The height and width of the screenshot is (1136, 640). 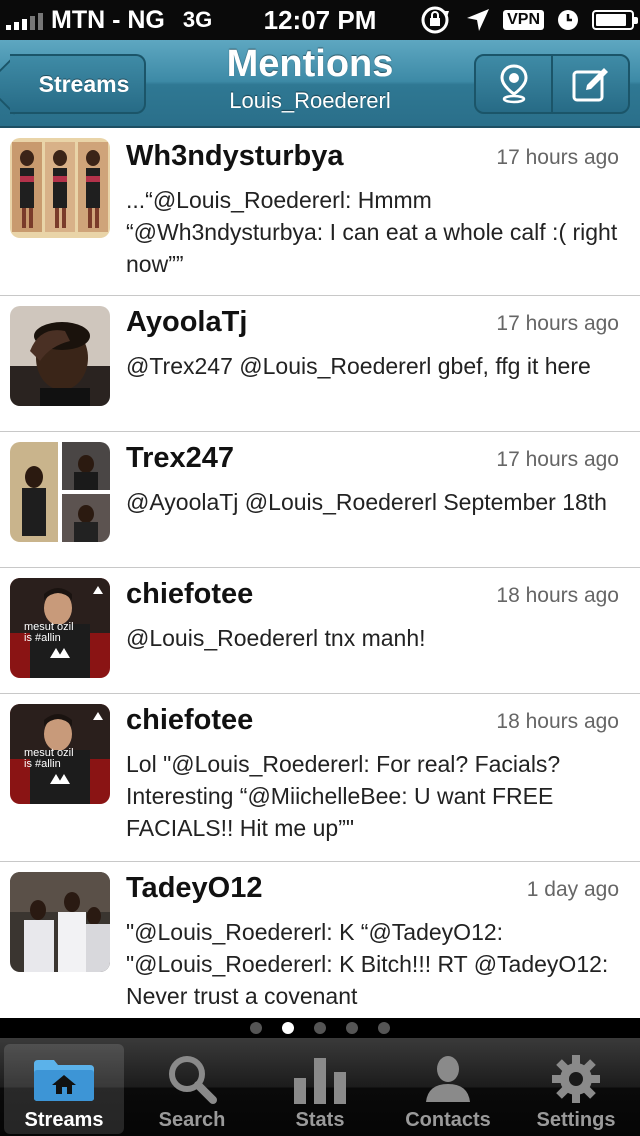 What do you see at coordinates (288, 1028) in the screenshot?
I see `page-dot-active` at bounding box center [288, 1028].